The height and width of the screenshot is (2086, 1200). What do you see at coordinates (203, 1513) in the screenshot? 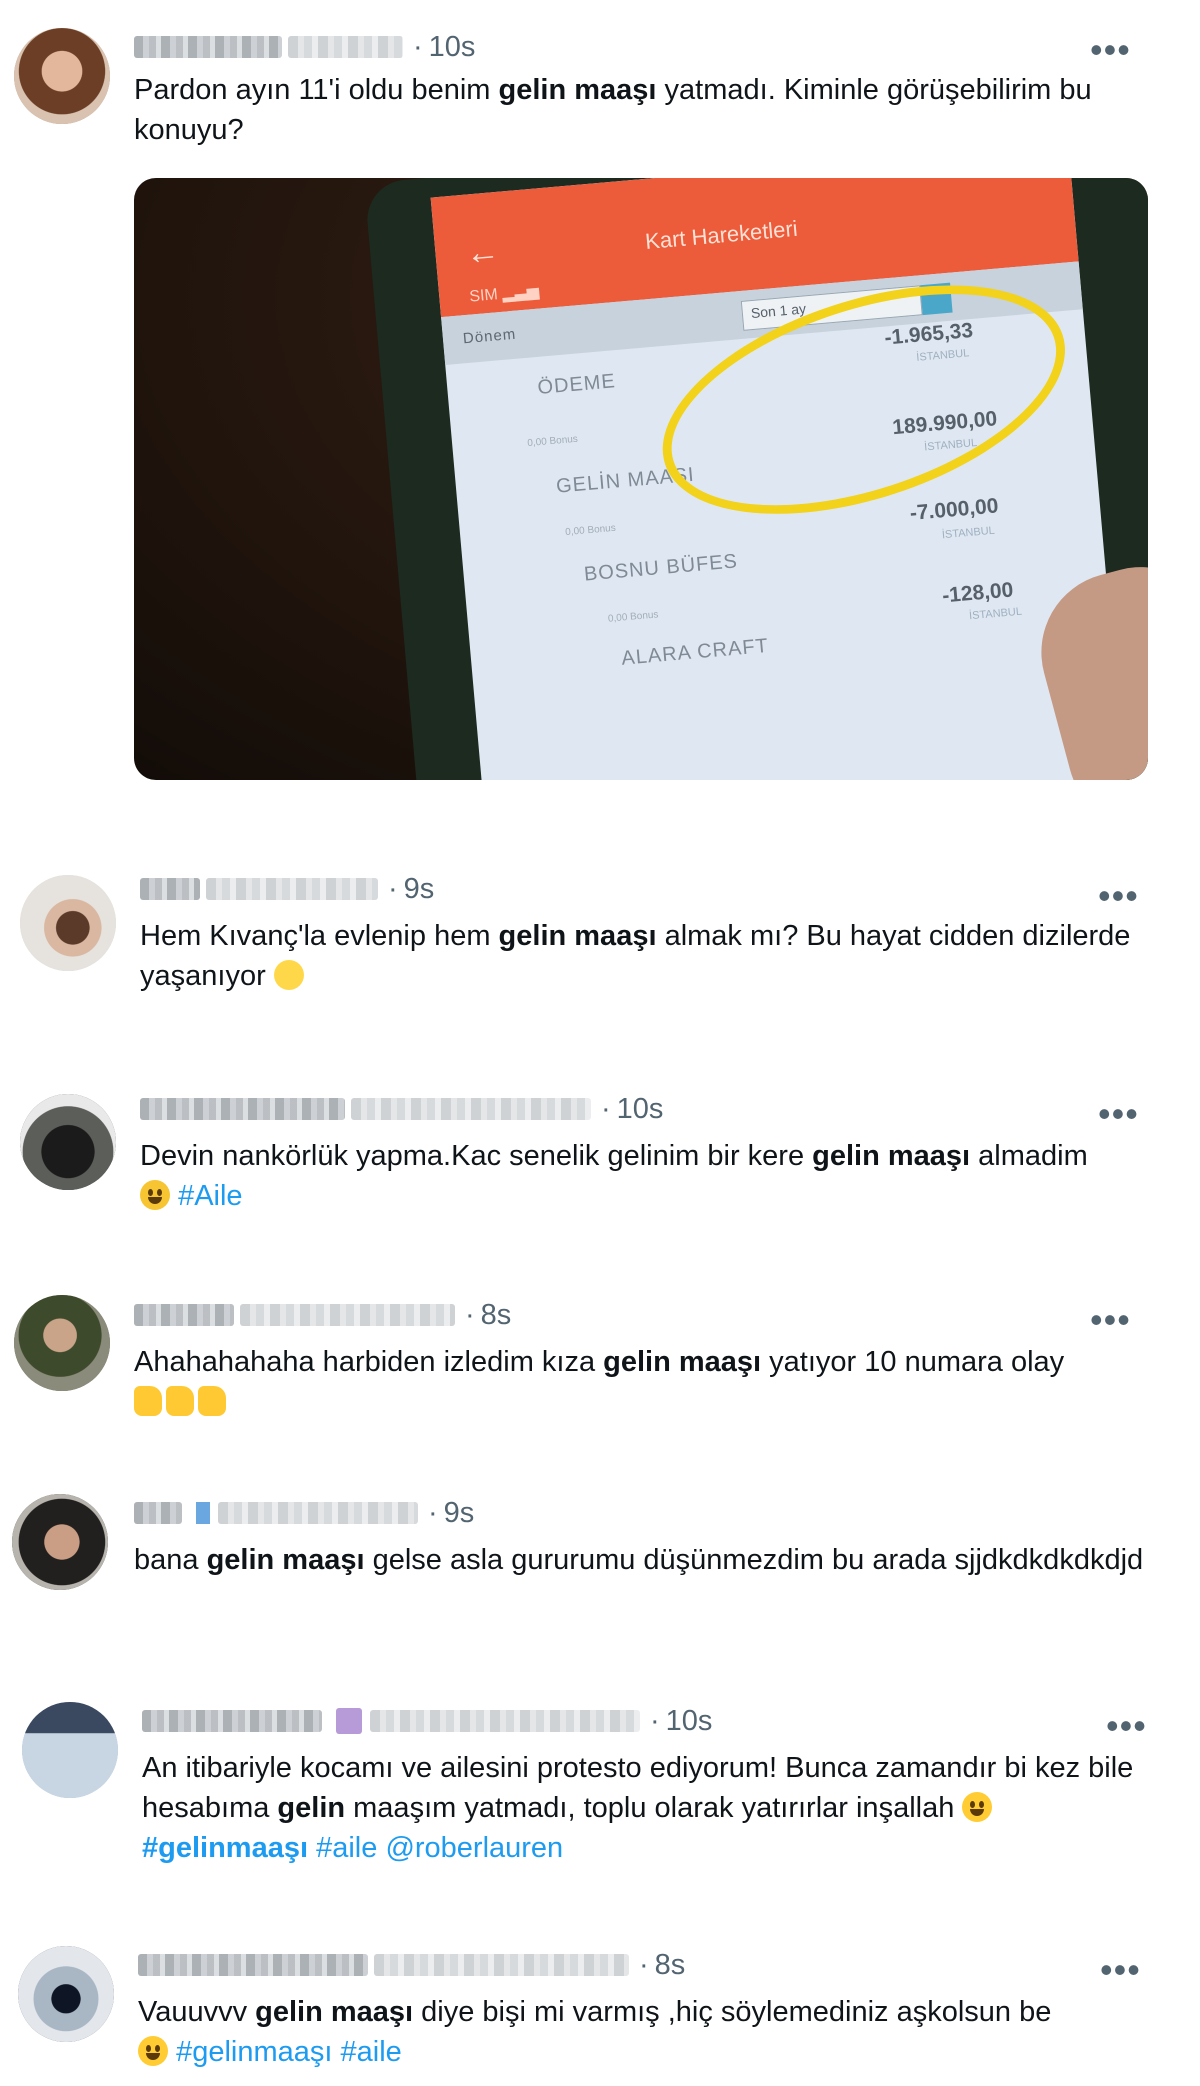
I see `phone-emoji-icon` at bounding box center [203, 1513].